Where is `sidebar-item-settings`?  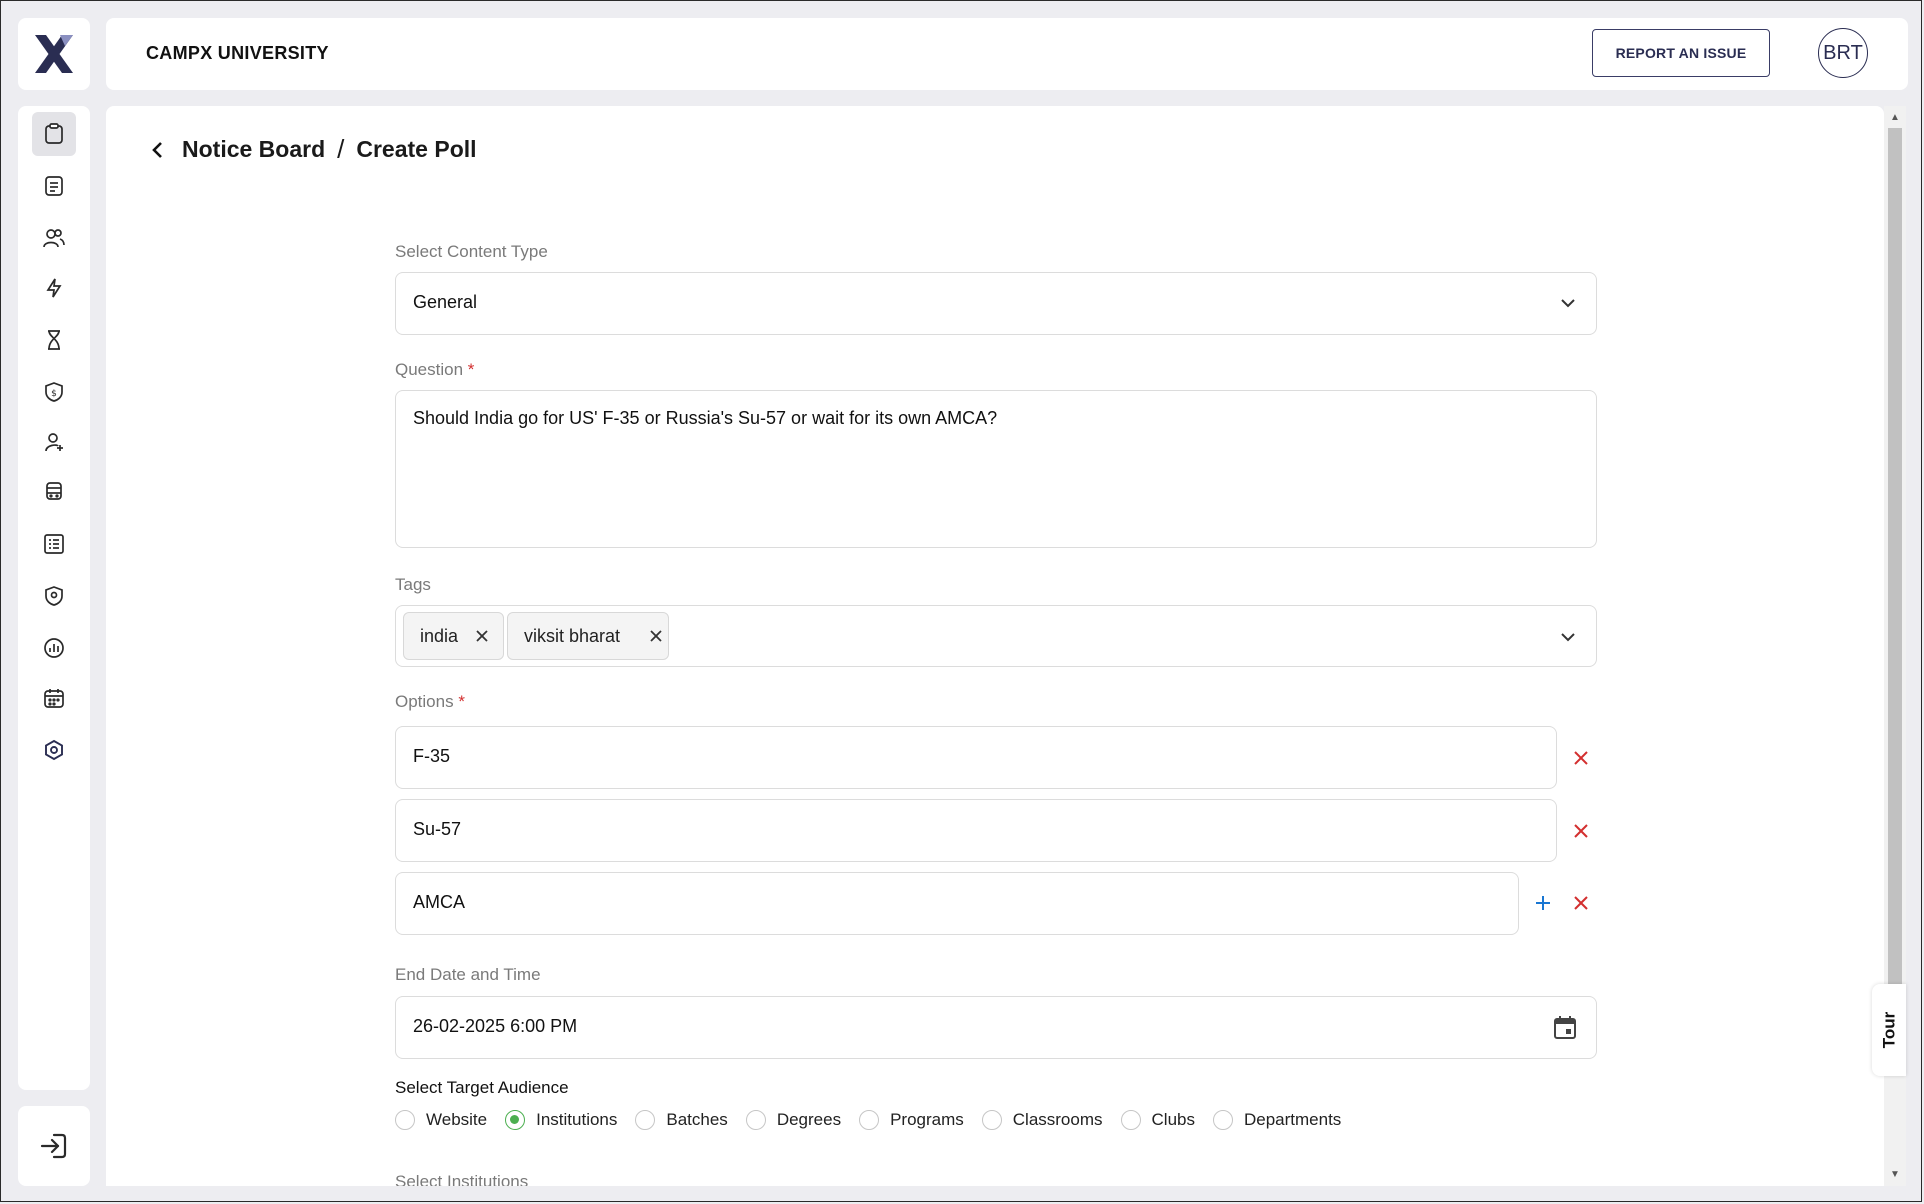 sidebar-item-settings is located at coordinates (54, 750).